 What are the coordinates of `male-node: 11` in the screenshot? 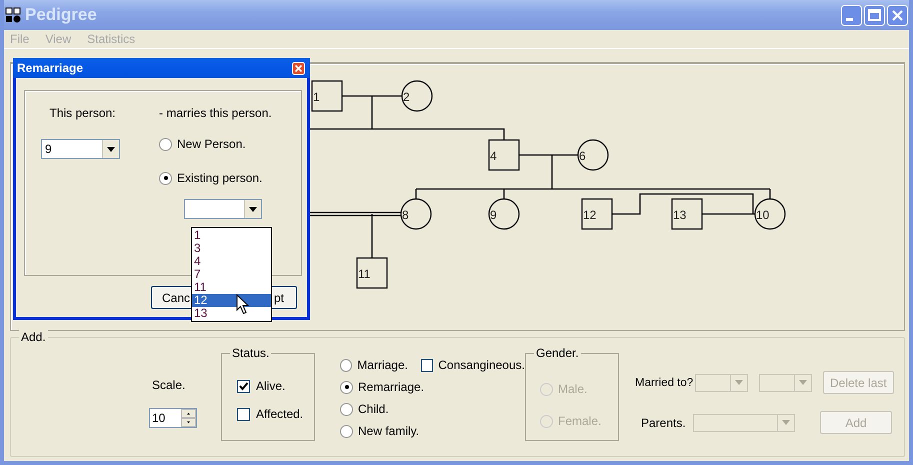 It's located at (372, 273).